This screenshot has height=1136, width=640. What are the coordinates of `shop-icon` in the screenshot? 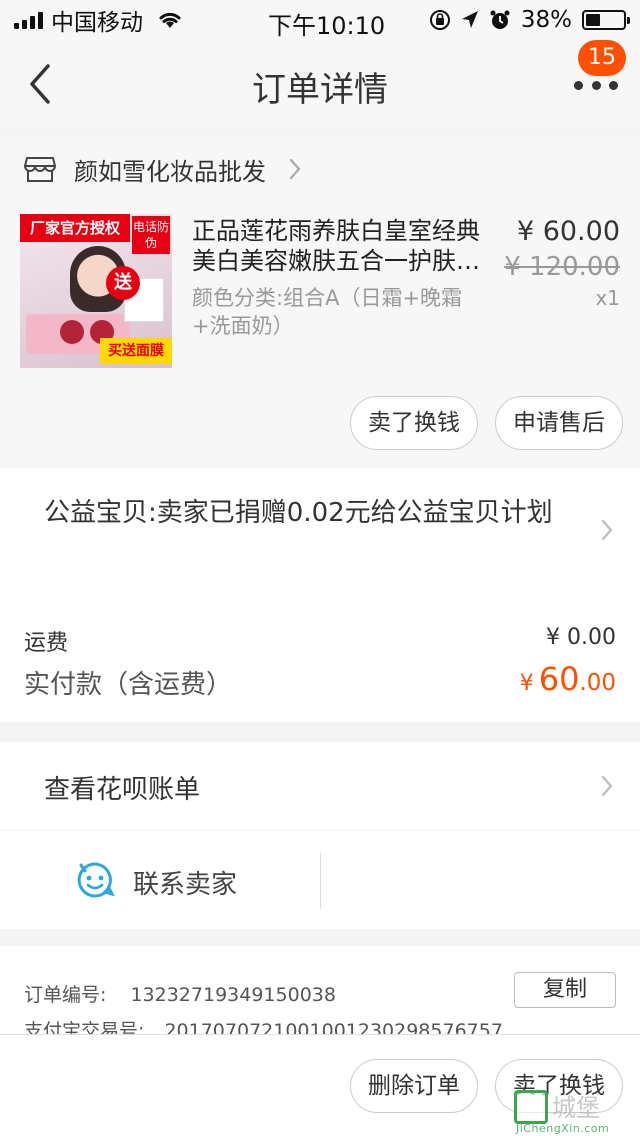 It's located at (40, 169).